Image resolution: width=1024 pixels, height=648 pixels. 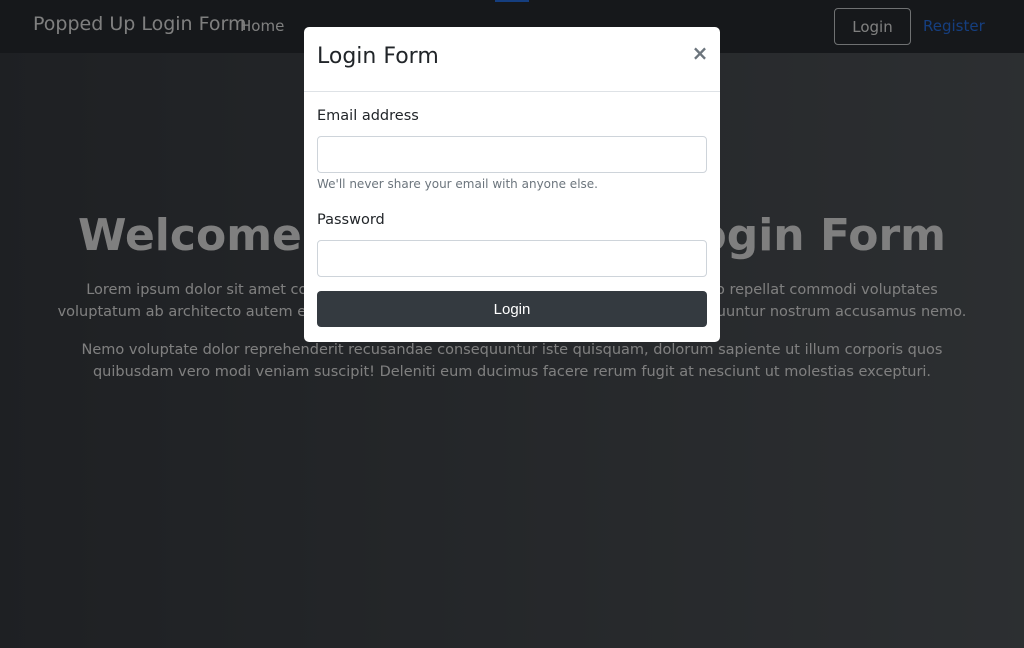 I want to click on password-field, so click(x=512, y=258).